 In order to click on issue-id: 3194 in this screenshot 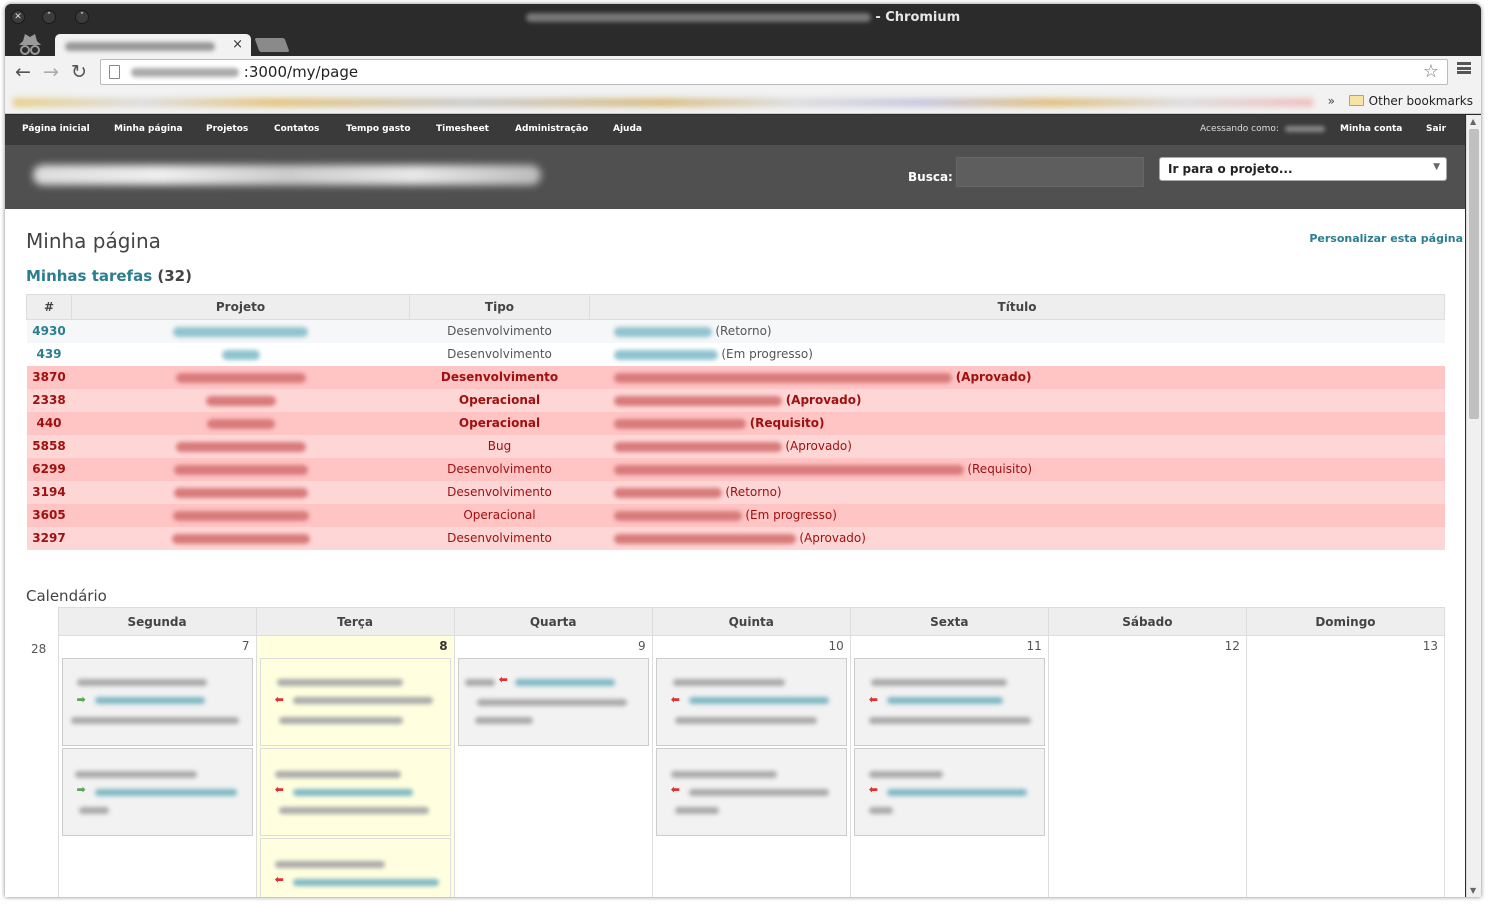, I will do `click(49, 492)`.